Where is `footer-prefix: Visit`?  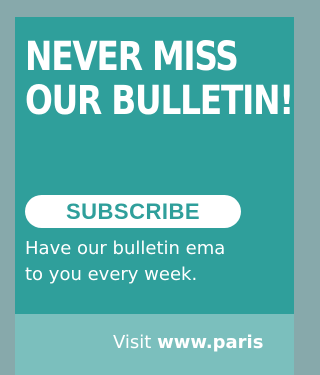 footer-prefix: Visit is located at coordinates (135, 342).